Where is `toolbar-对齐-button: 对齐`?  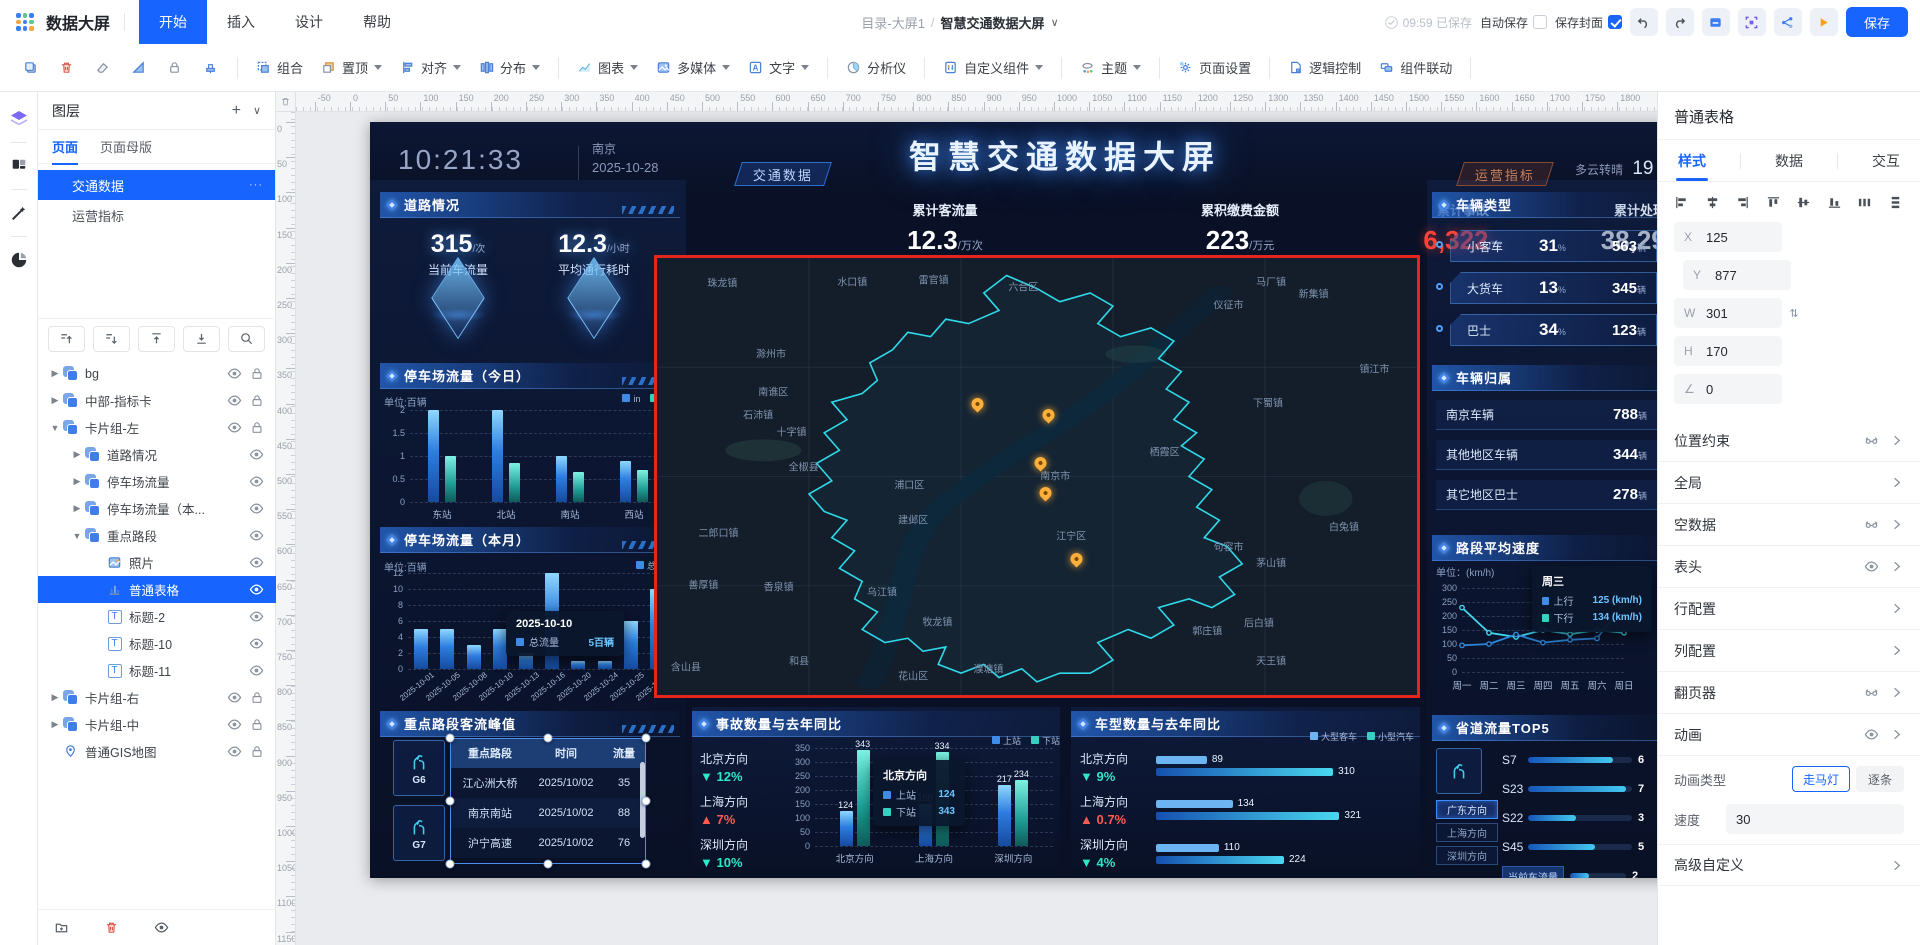
toolbar-对齐-button: 对齐 is located at coordinates (430, 68).